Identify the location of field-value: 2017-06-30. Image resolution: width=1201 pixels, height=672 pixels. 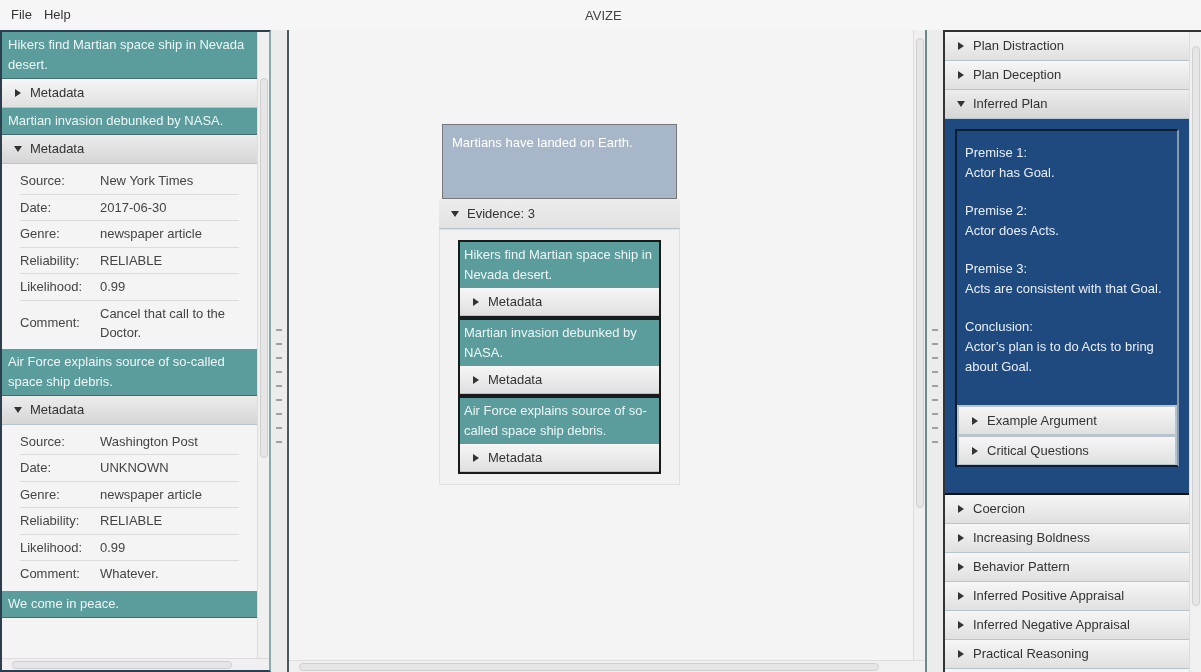
(133, 207).